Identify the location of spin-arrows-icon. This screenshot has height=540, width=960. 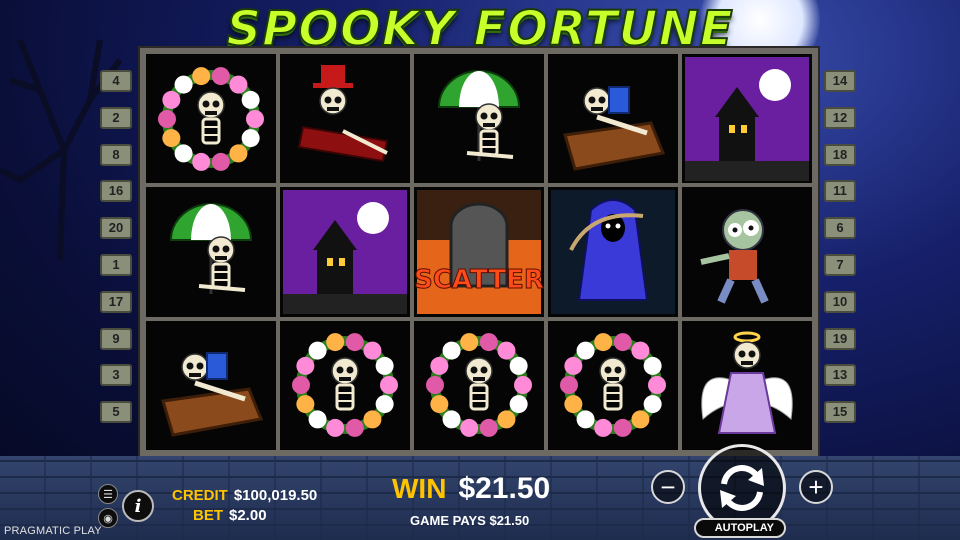
(742, 488).